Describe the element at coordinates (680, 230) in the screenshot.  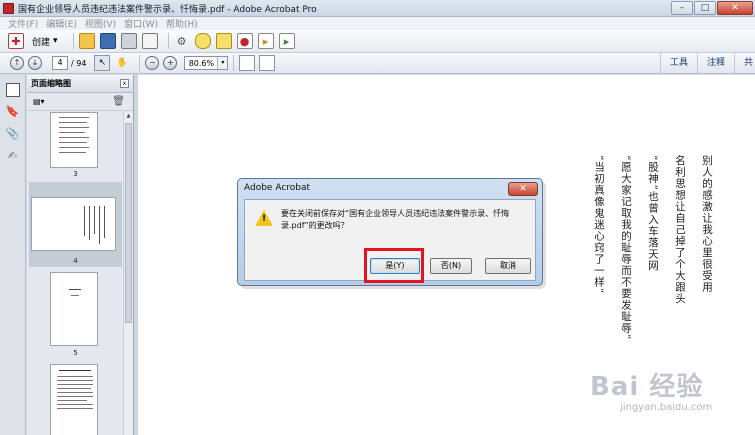
I see `document-text-line: 名利思想让自己掉了个大跟头` at that location.